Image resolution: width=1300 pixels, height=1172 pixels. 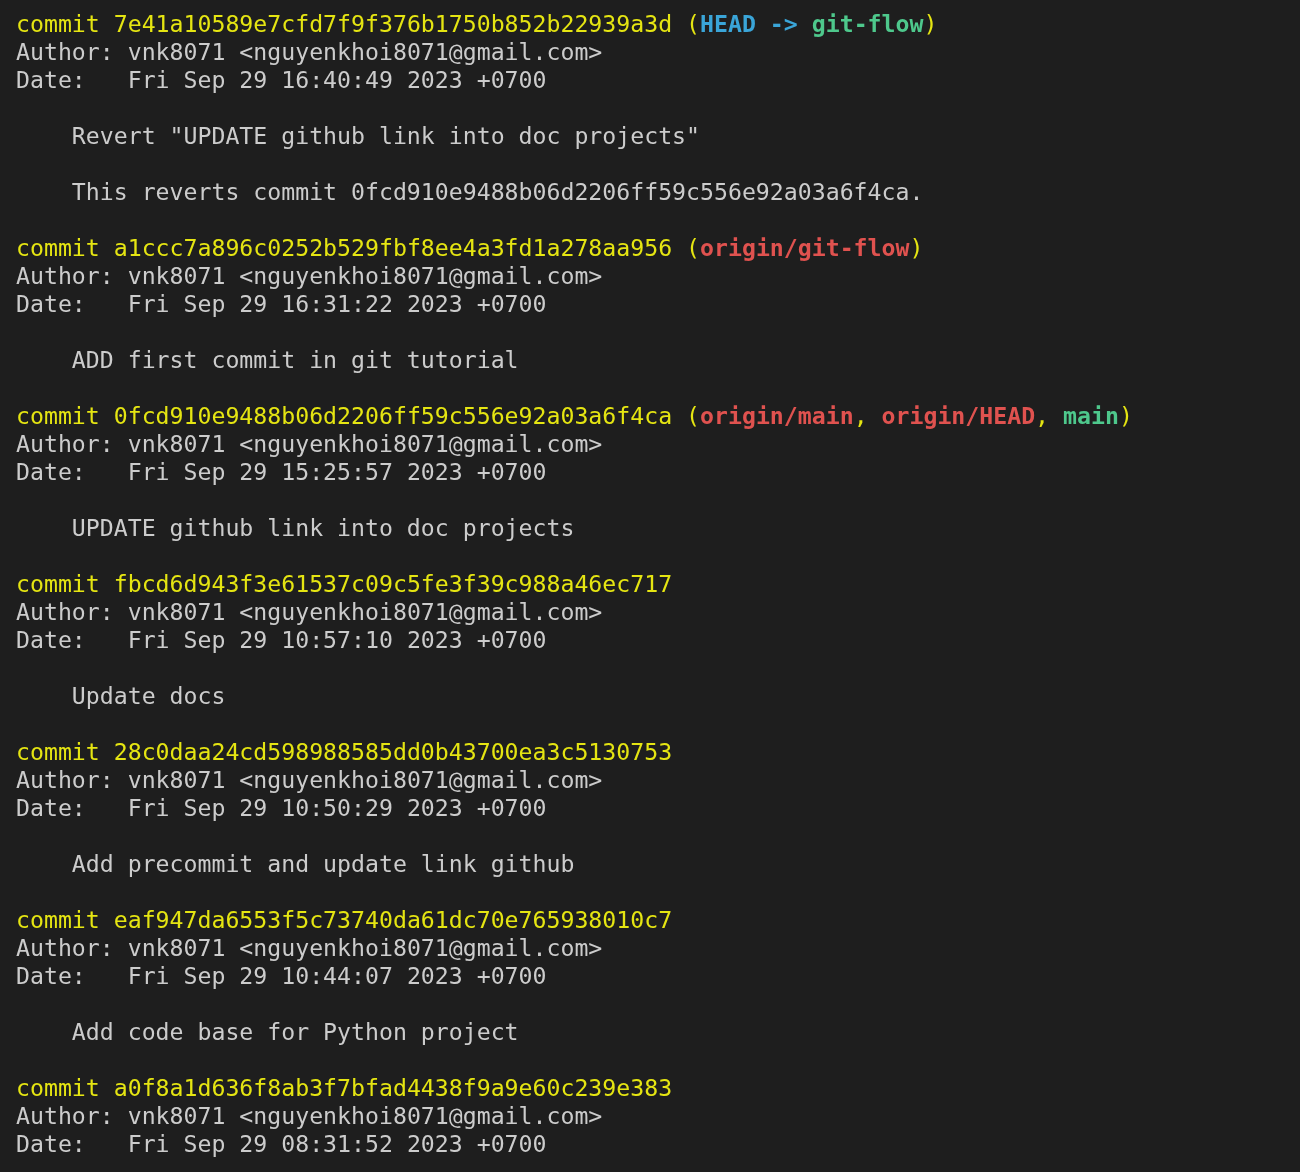 I want to click on commit-hash-line: commit 28c0daa24cd598988585dd0b43700ea3c5130753, so click(x=344, y=752).